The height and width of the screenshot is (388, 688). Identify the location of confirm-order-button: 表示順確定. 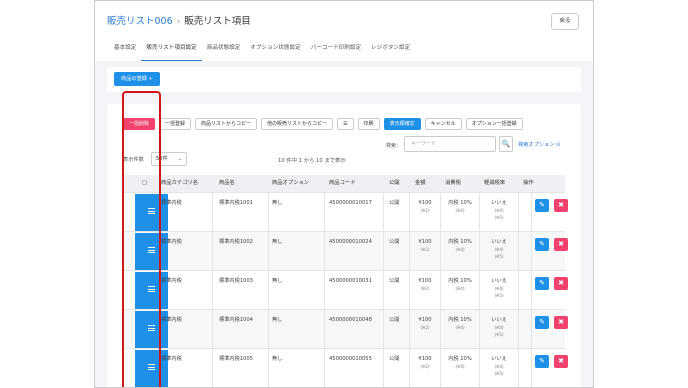
(402, 124).